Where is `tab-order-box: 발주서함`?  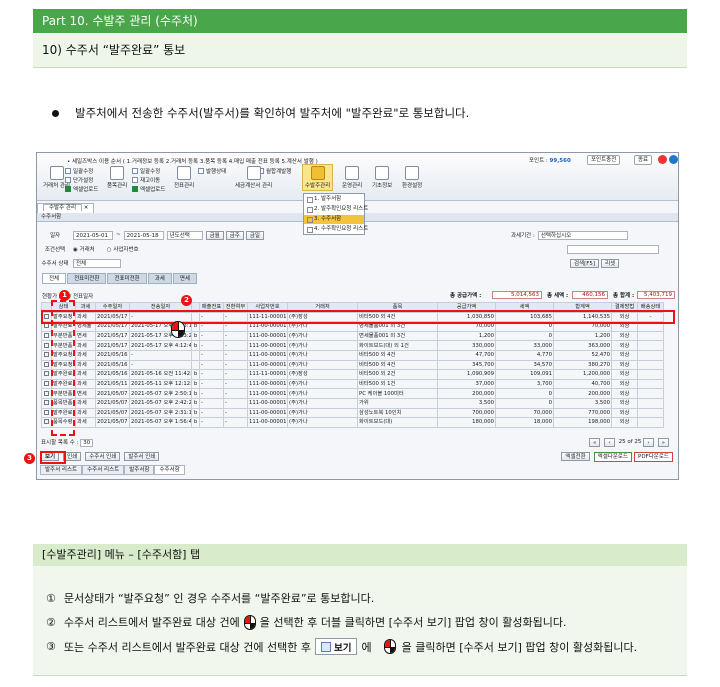 tab-order-box: 발주서함 is located at coordinates (139, 470).